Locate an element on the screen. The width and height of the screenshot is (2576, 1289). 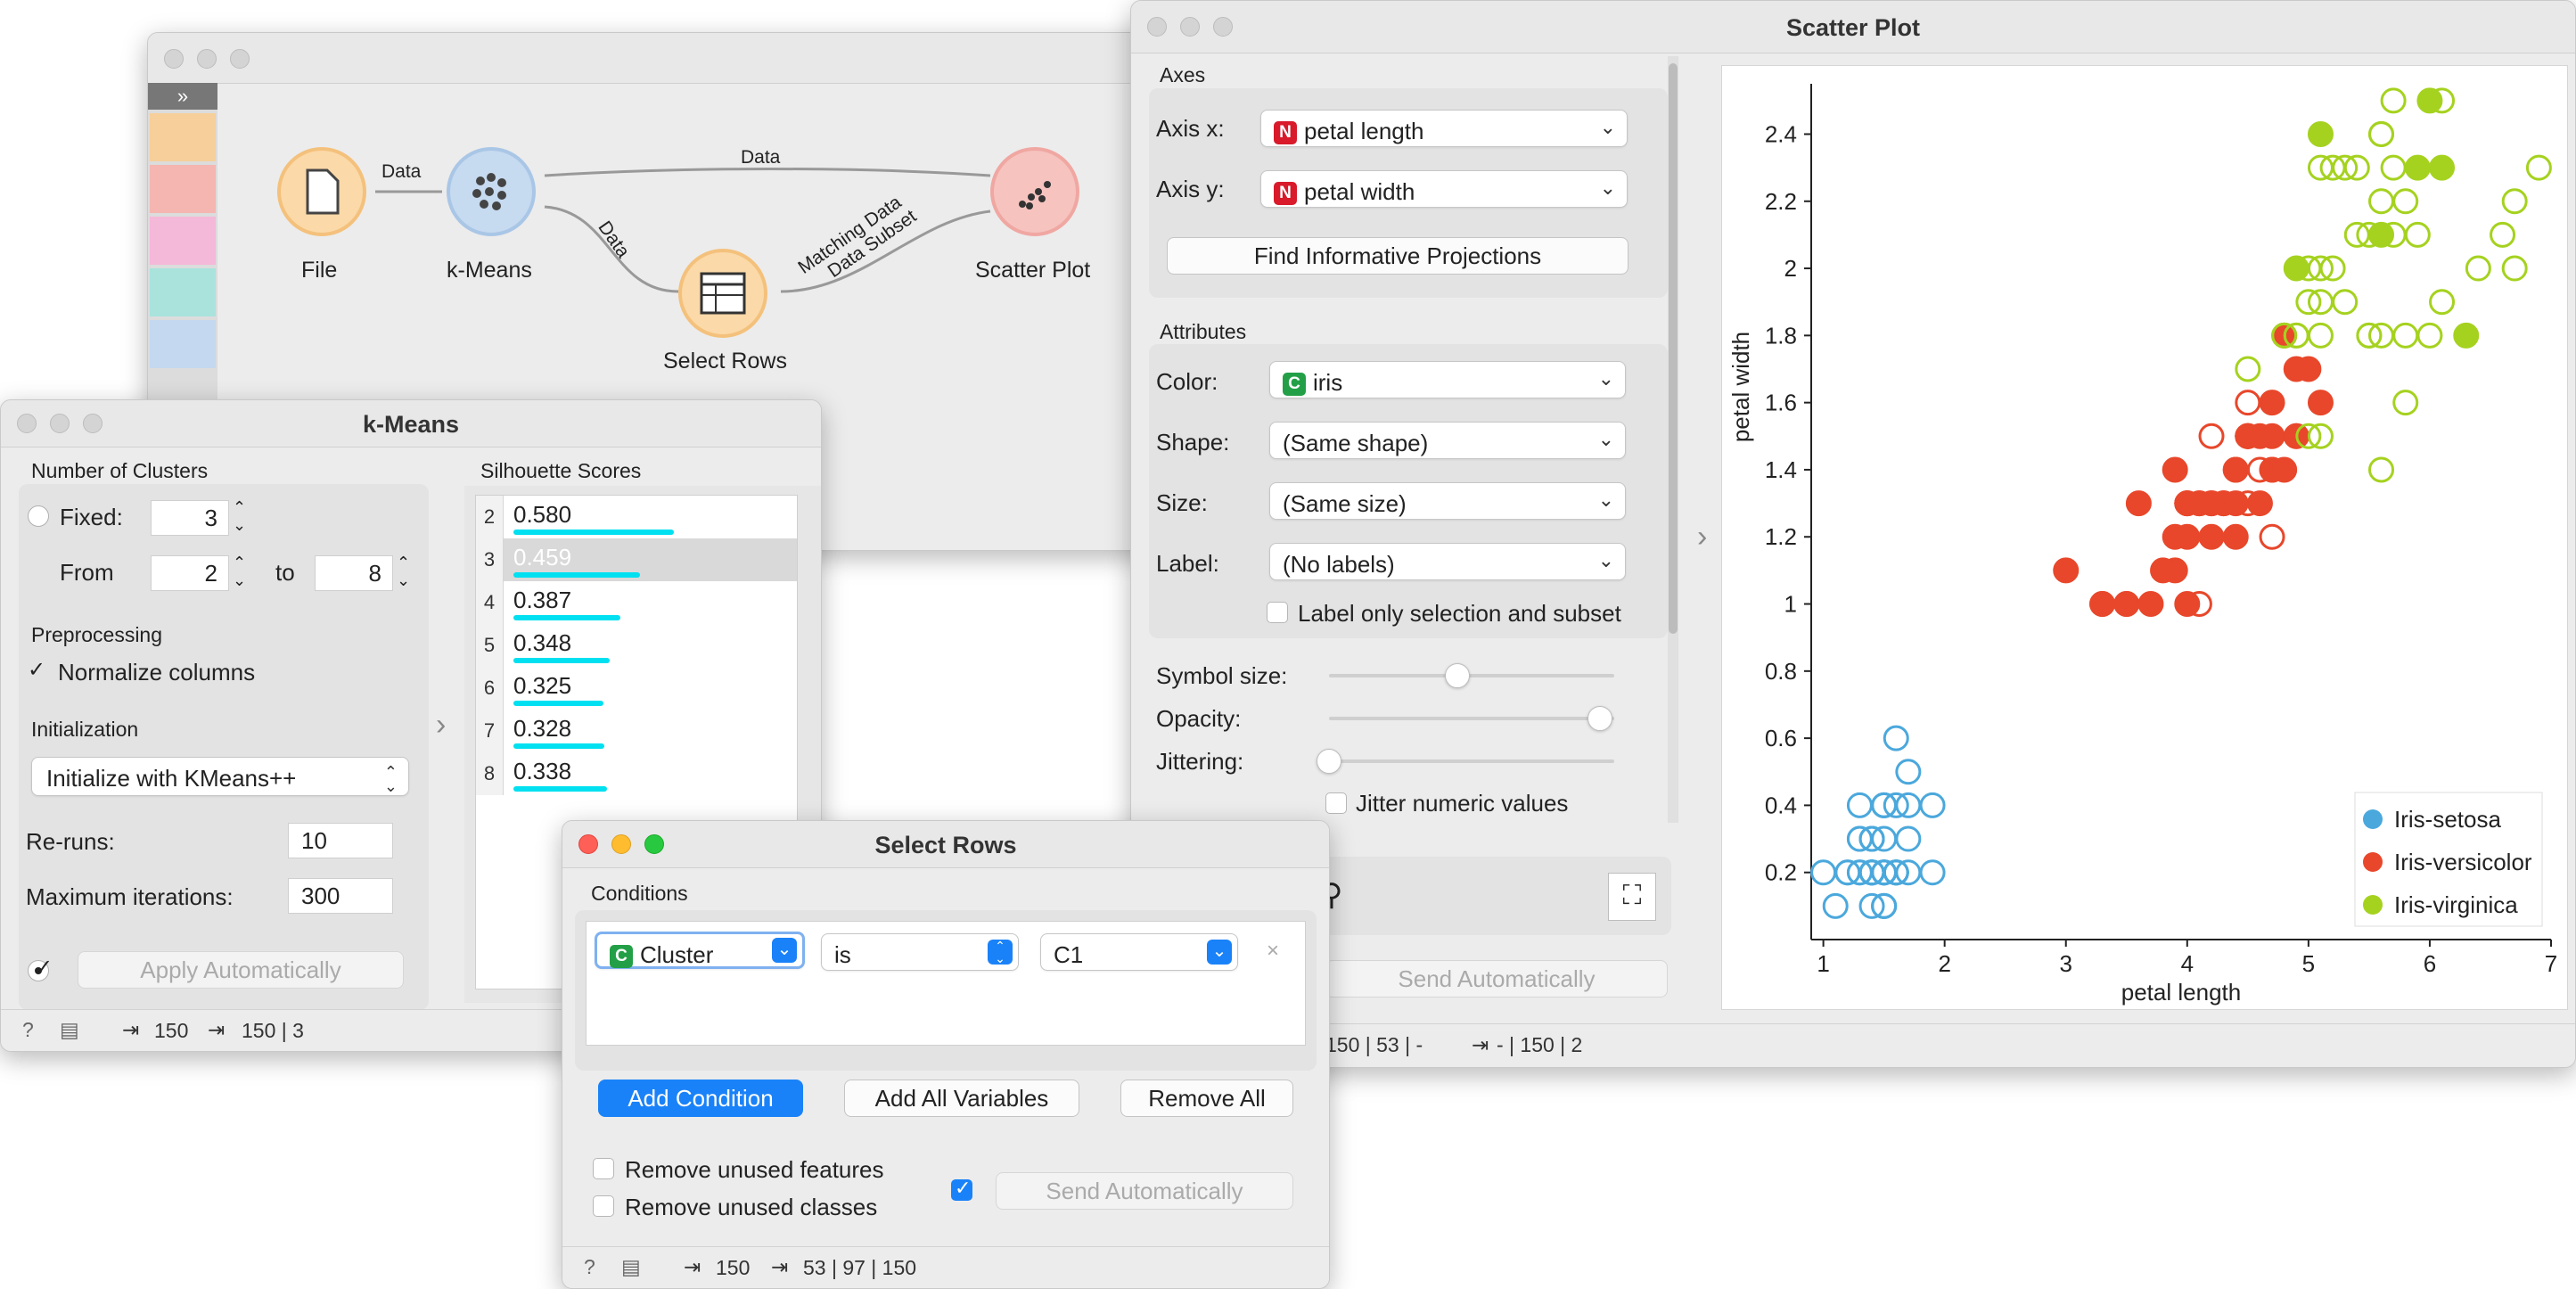
max-iterations-input: 300 is located at coordinates (341, 896).